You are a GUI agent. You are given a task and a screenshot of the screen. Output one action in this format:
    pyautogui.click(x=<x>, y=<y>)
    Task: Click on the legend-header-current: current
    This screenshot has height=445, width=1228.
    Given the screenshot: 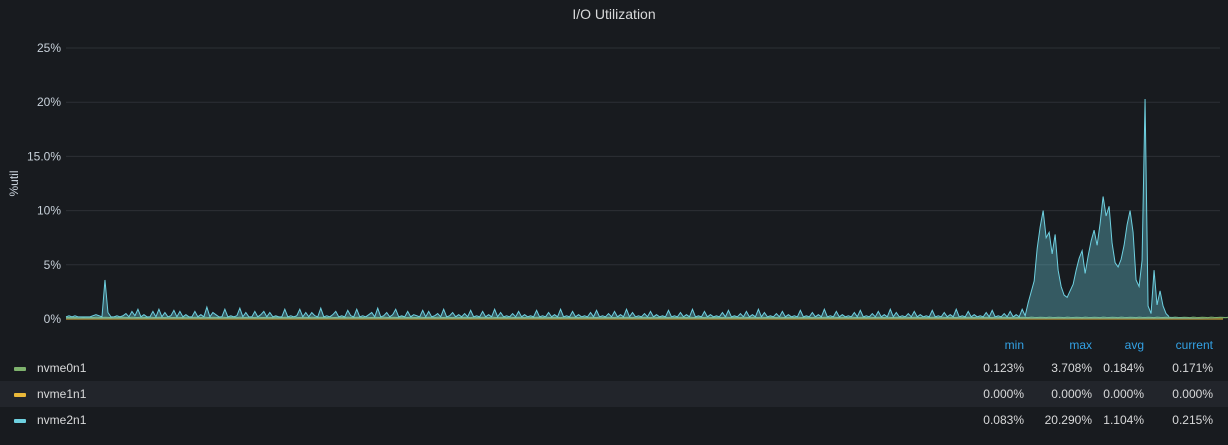 What is the action you would take?
    pyautogui.click(x=1173, y=345)
    